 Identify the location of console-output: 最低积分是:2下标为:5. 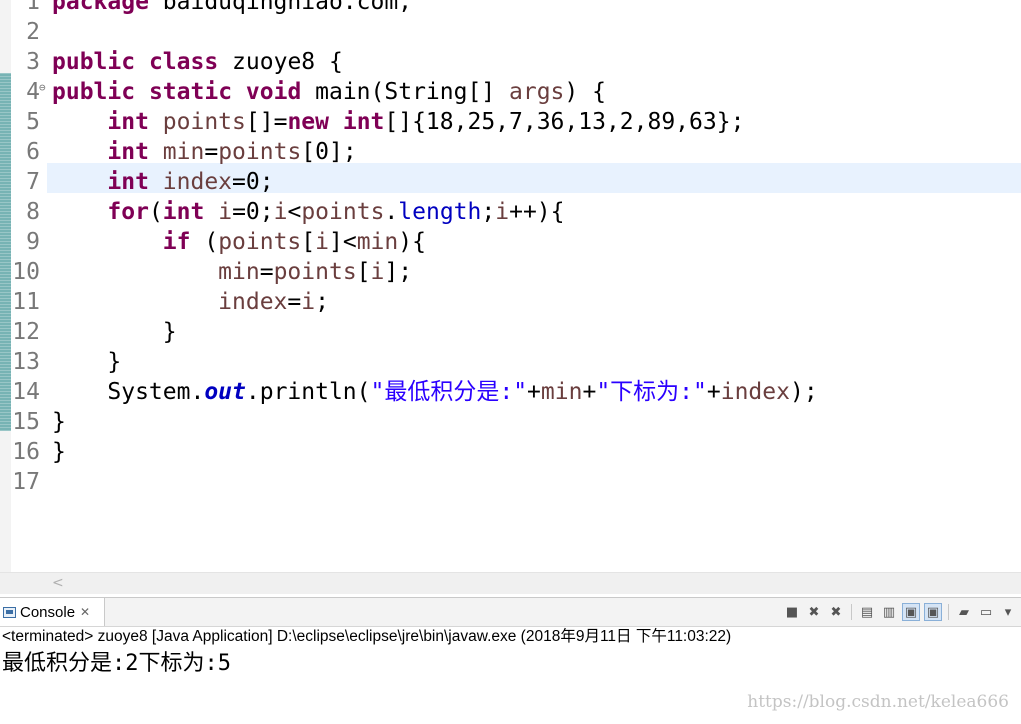
(116, 664).